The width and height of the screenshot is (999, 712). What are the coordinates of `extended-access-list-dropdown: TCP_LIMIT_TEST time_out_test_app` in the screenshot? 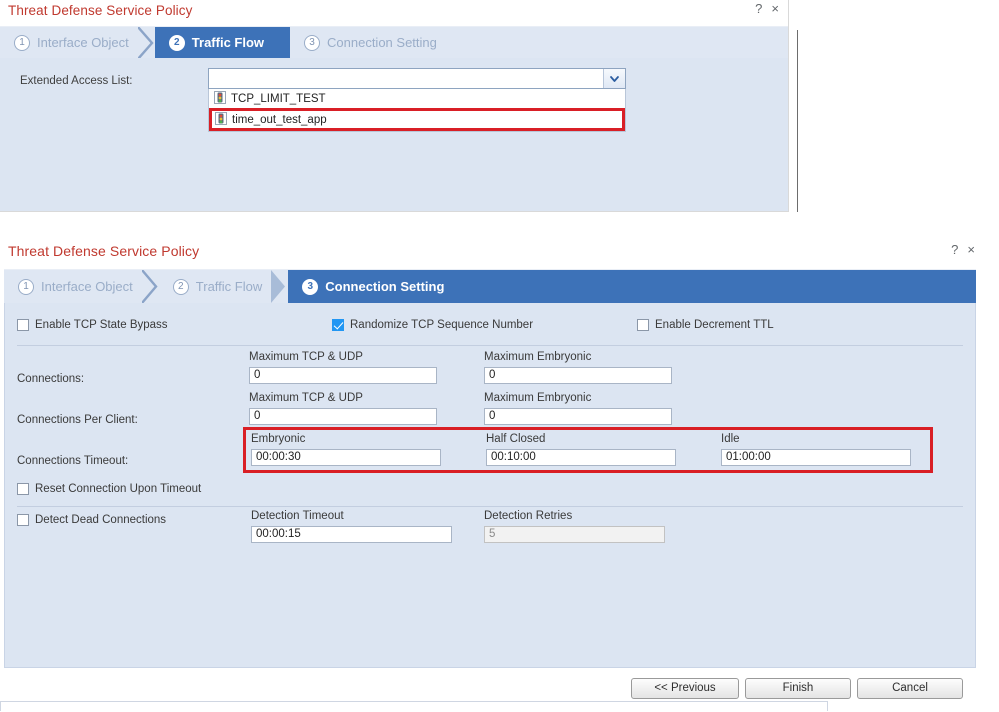 It's located at (417, 110).